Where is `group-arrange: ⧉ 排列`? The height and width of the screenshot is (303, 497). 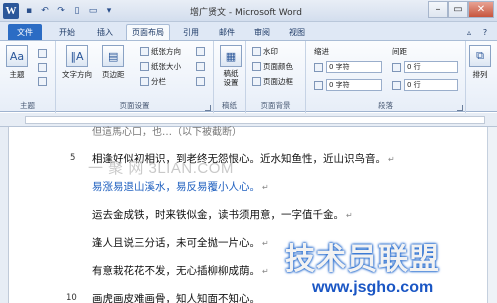 group-arrange: ⧉ 排列 is located at coordinates (481, 77).